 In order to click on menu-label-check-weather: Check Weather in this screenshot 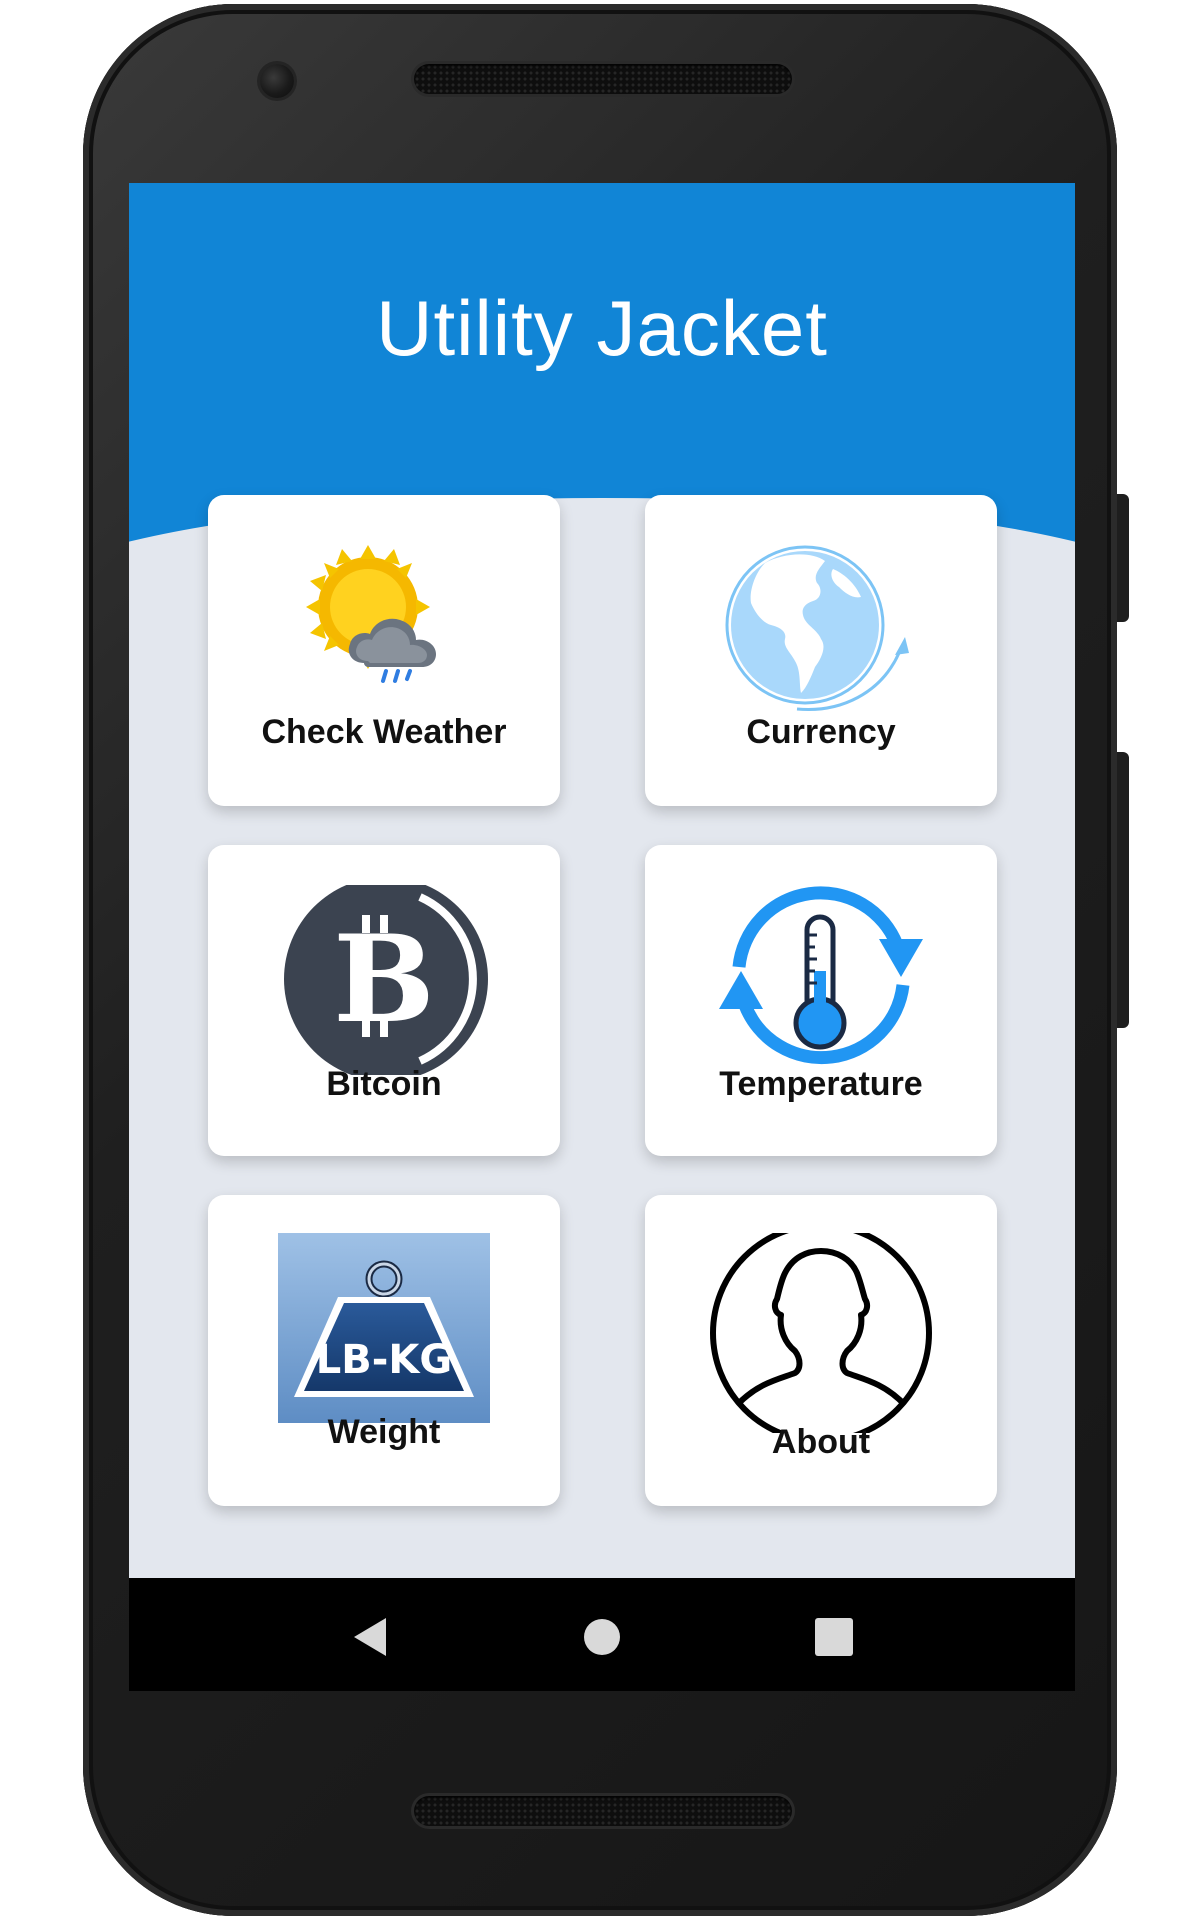, I will do `click(384, 732)`.